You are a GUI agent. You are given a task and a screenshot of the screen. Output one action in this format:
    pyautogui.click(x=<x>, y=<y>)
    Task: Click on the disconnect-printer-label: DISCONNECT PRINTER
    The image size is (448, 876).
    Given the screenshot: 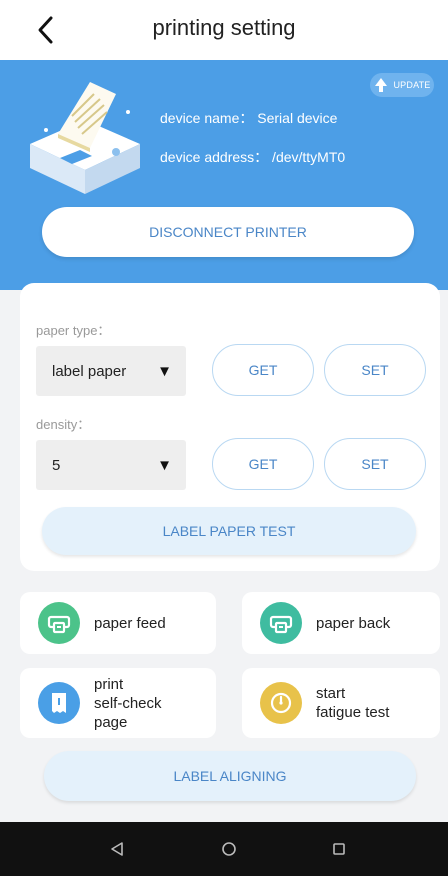 What is the action you would take?
    pyautogui.click(x=228, y=232)
    